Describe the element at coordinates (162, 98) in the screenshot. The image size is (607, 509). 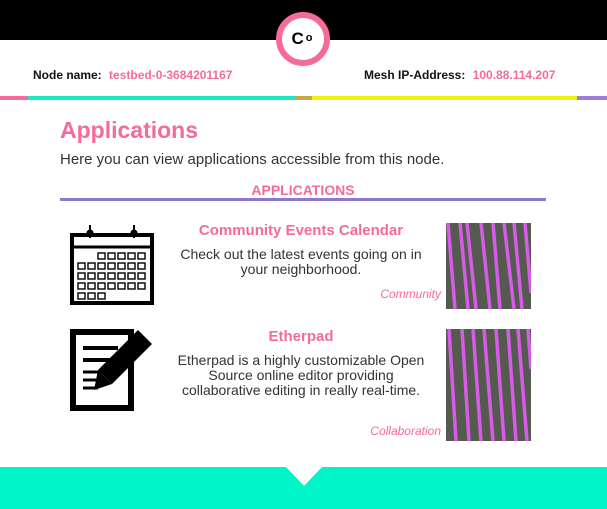
I see `color-stripe-teal` at that location.